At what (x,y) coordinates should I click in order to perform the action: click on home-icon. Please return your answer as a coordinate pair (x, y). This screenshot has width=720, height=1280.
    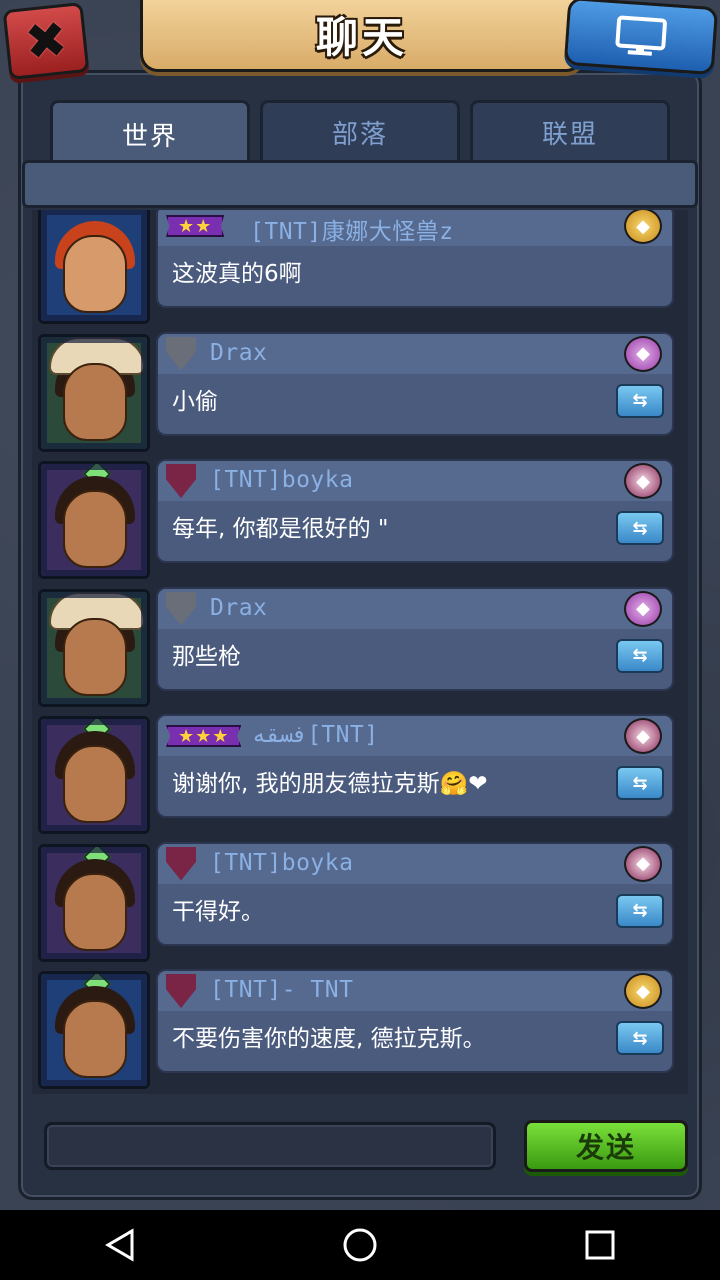
    Looking at the image, I should click on (360, 1245).